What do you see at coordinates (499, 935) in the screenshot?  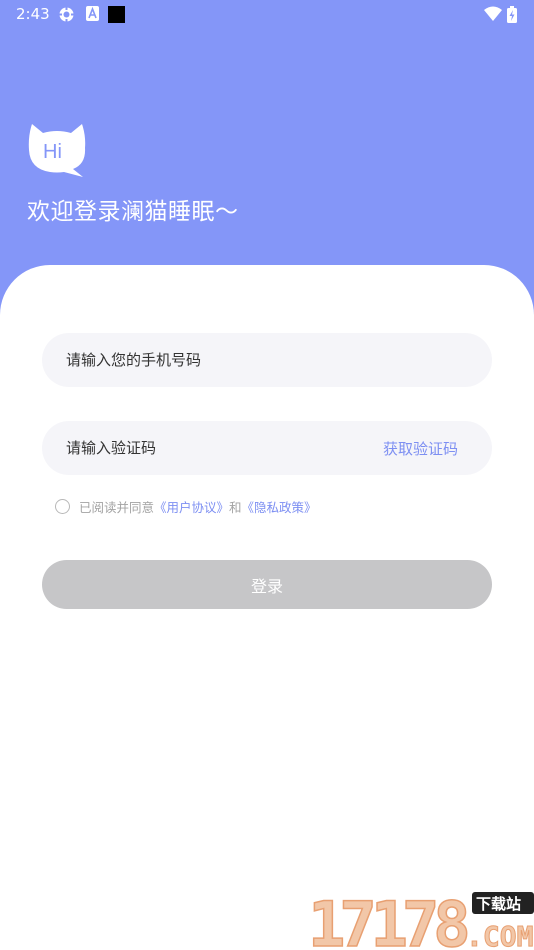 I see `watermark-suffix: .COM` at bounding box center [499, 935].